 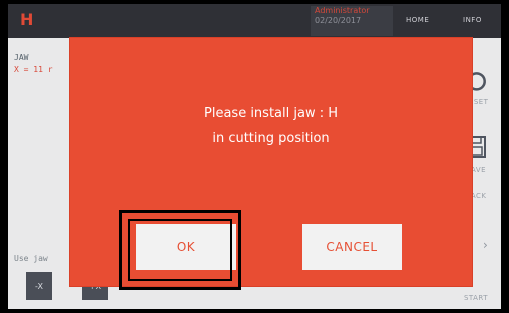 I want to click on tab-home: HOME, so click(x=417, y=20).